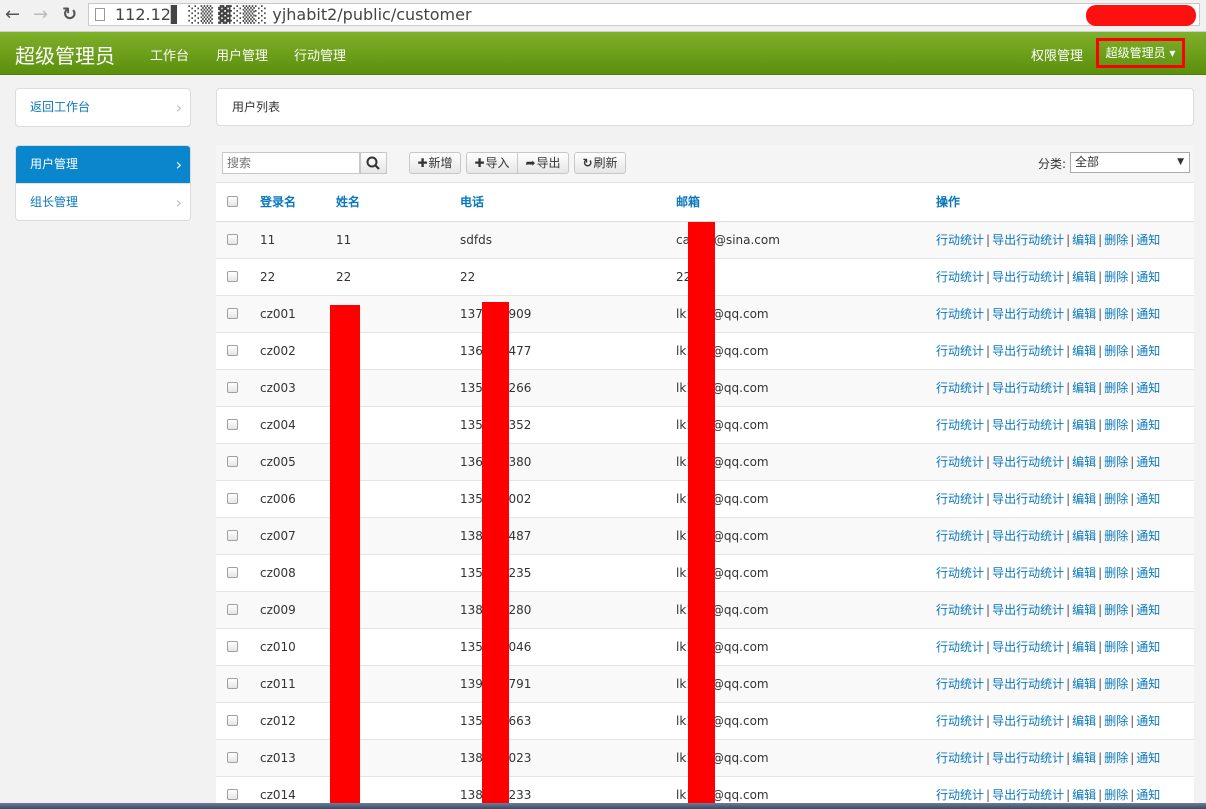 Image resolution: width=1206 pixels, height=809 pixels. Describe the element at coordinates (293, 15) in the screenshot. I see `address-url: 112.12▌ ░▒ ▓░▒░ yjhabit2/public/customer` at that location.